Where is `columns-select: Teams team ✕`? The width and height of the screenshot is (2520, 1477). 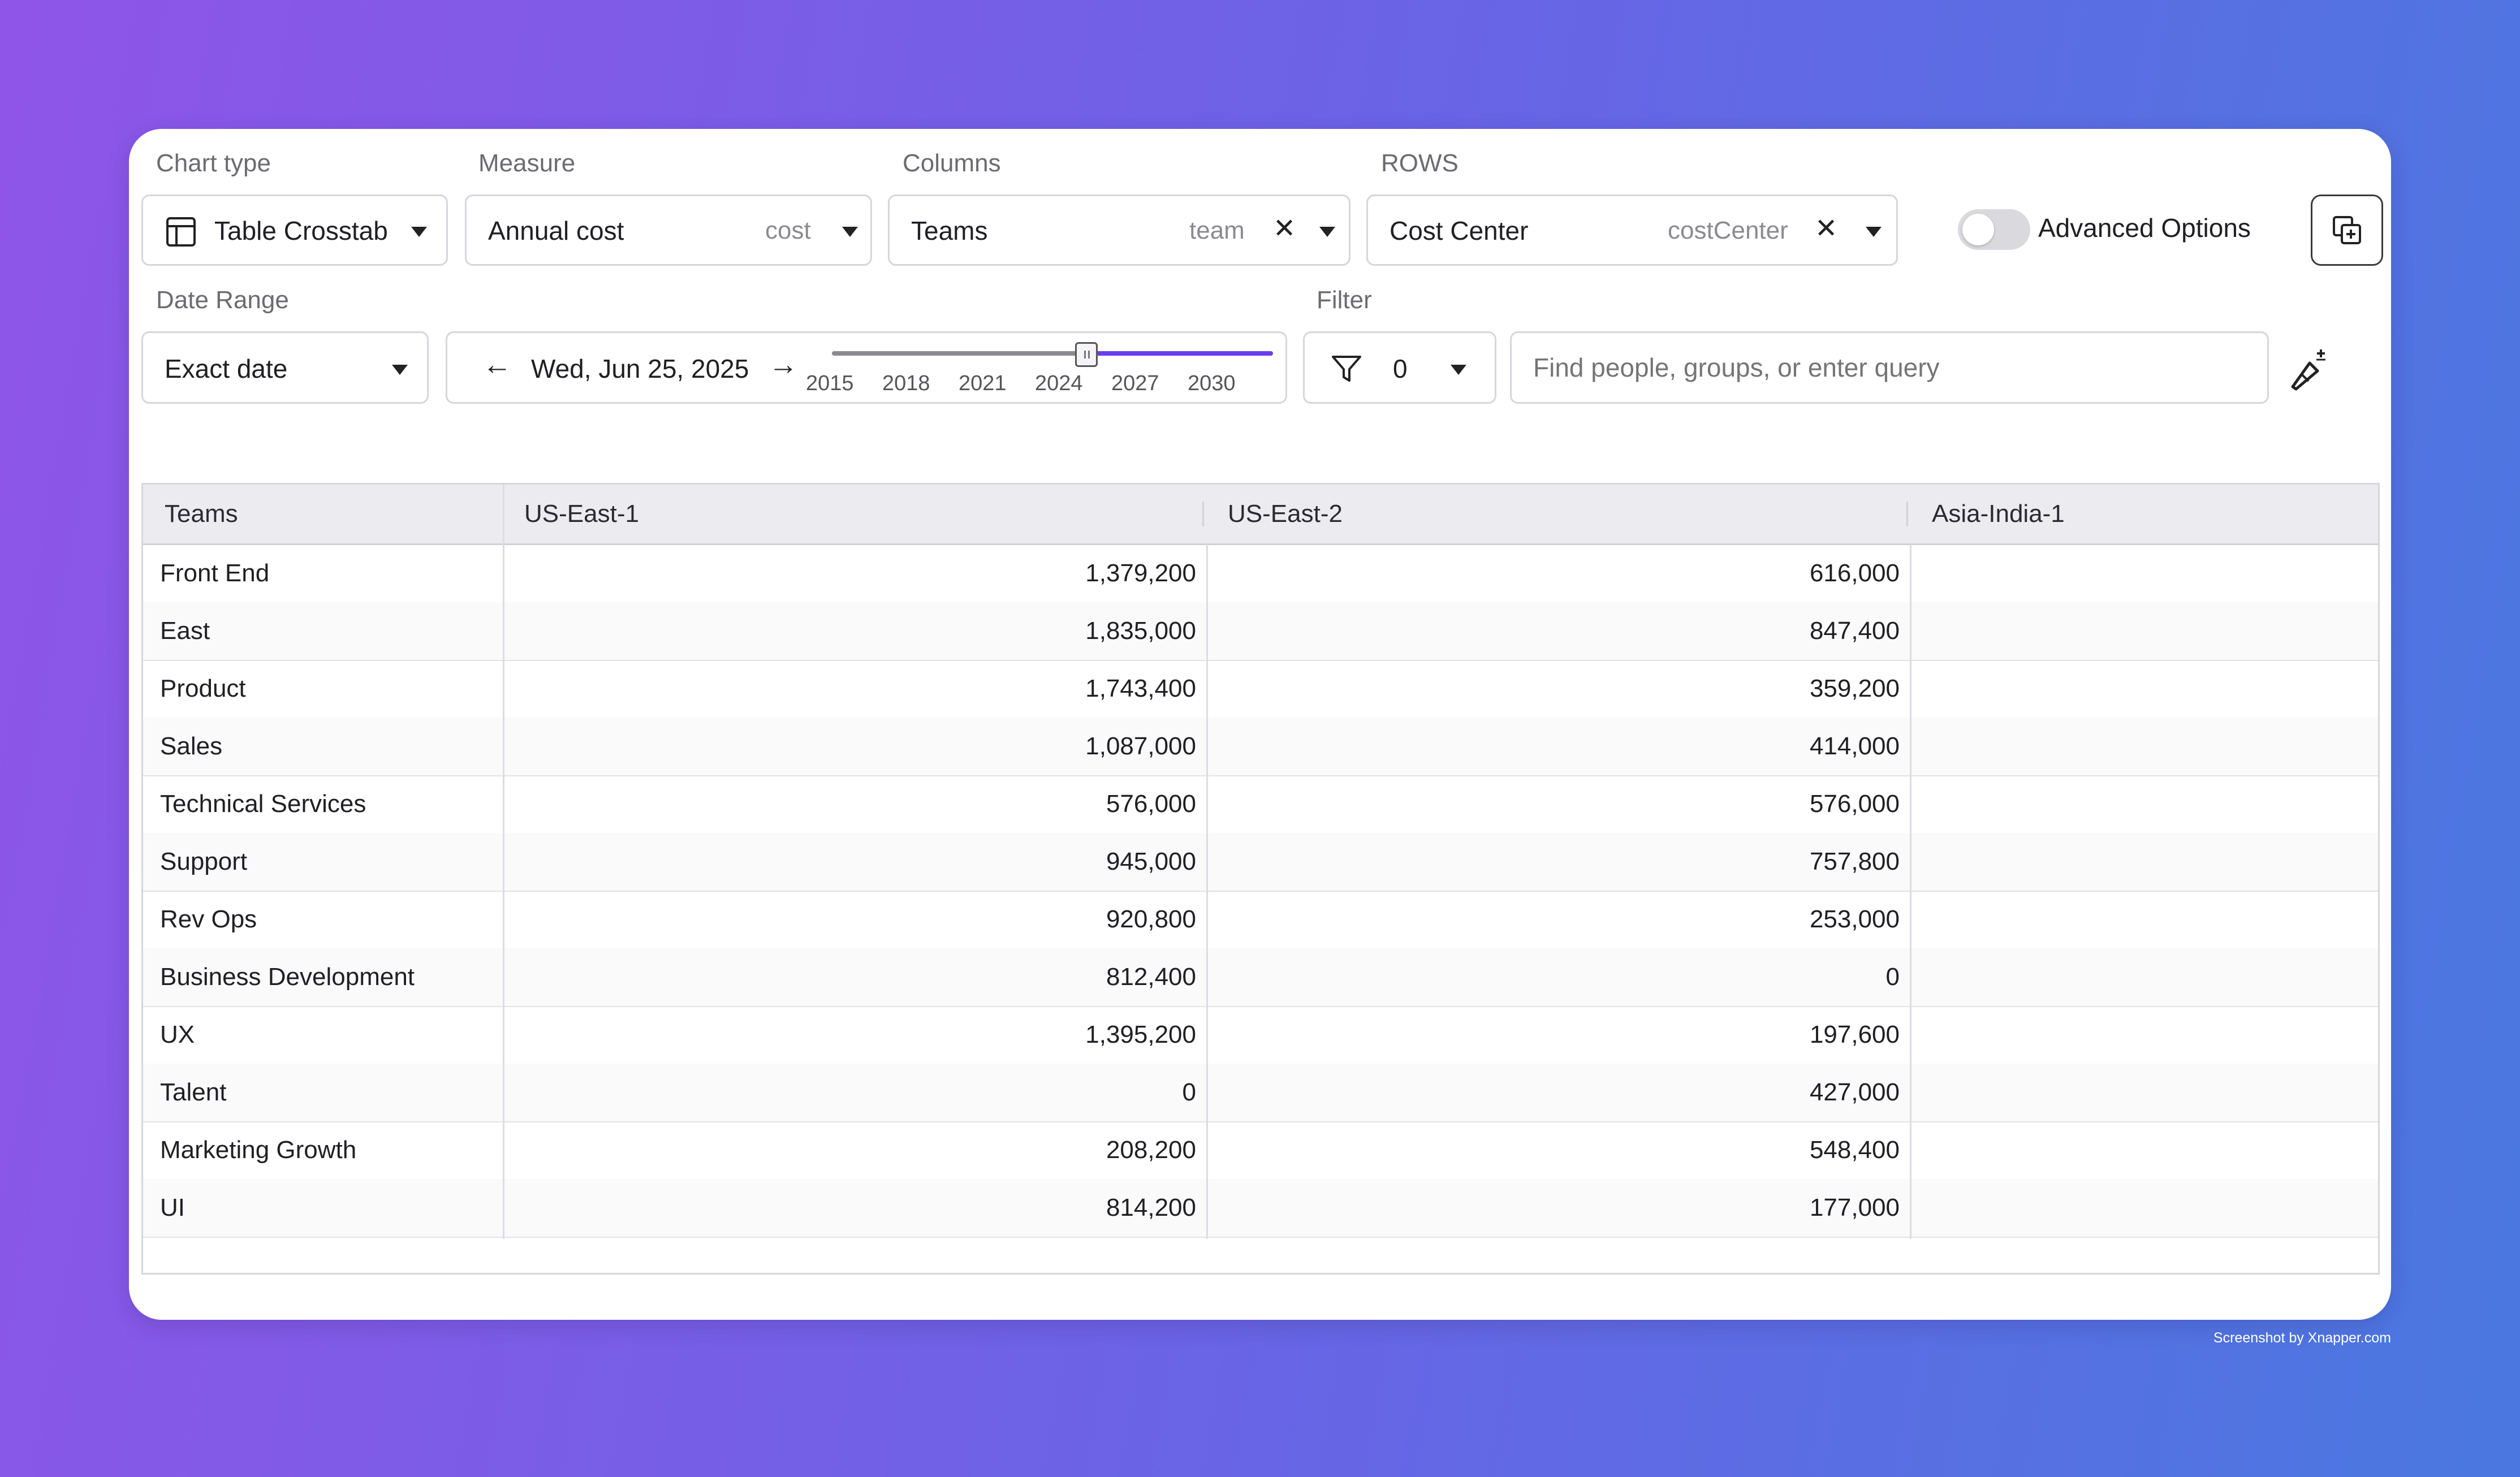 columns-select: Teams team ✕ is located at coordinates (1119, 230).